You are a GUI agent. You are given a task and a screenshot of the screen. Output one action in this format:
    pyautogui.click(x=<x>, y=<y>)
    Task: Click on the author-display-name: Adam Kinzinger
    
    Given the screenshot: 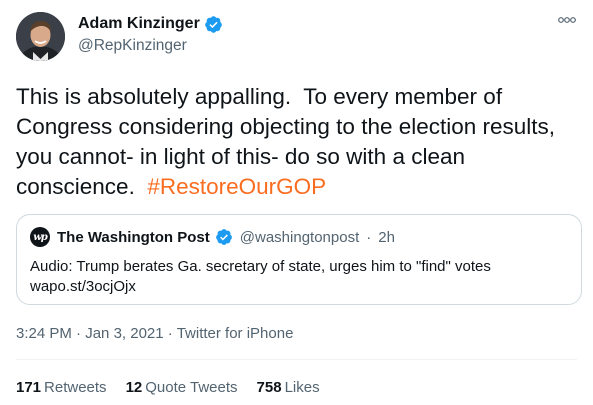 What is the action you would take?
    pyautogui.click(x=139, y=24)
    